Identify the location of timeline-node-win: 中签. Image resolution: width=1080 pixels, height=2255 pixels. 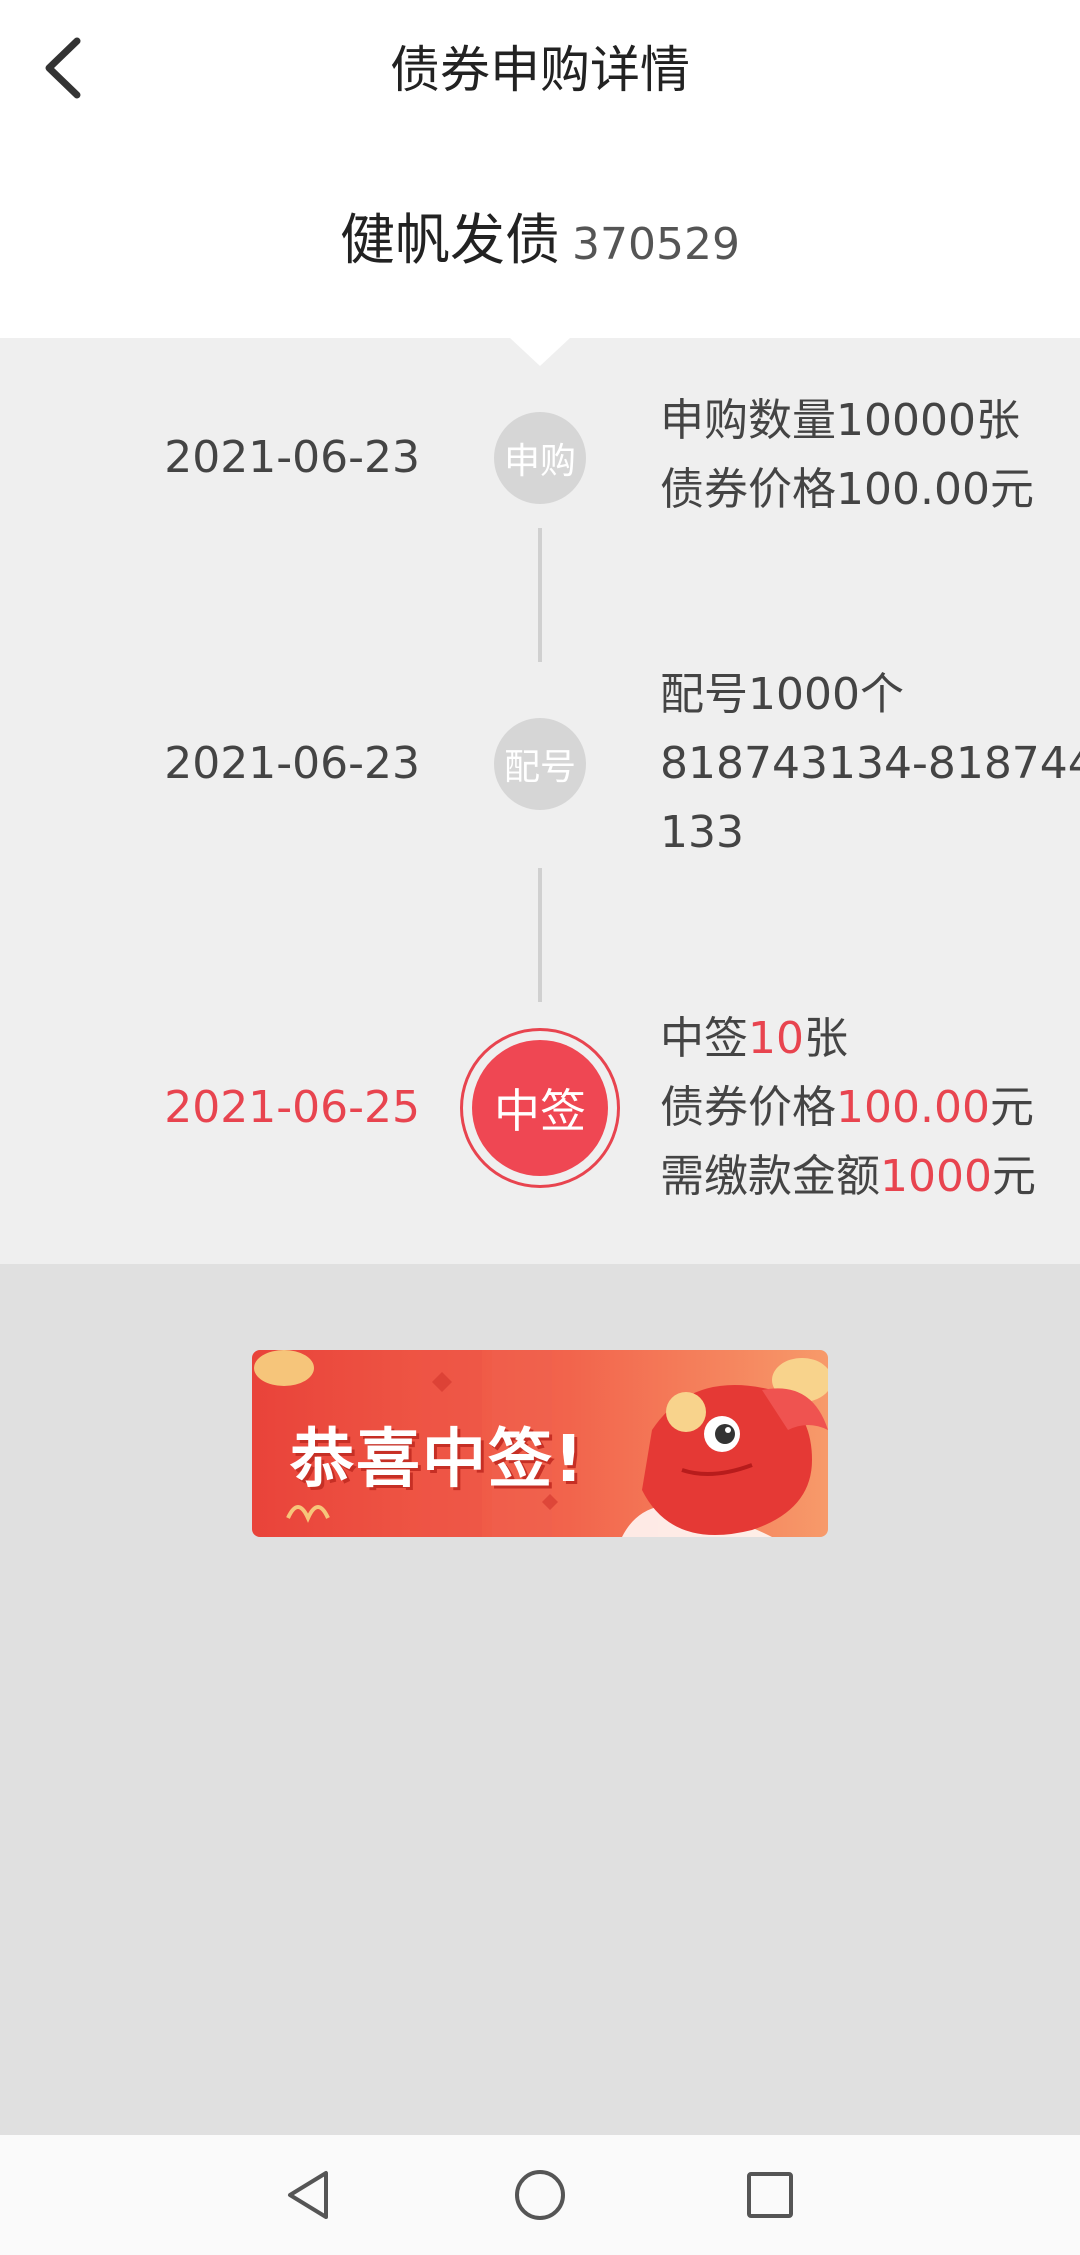
(540, 1108).